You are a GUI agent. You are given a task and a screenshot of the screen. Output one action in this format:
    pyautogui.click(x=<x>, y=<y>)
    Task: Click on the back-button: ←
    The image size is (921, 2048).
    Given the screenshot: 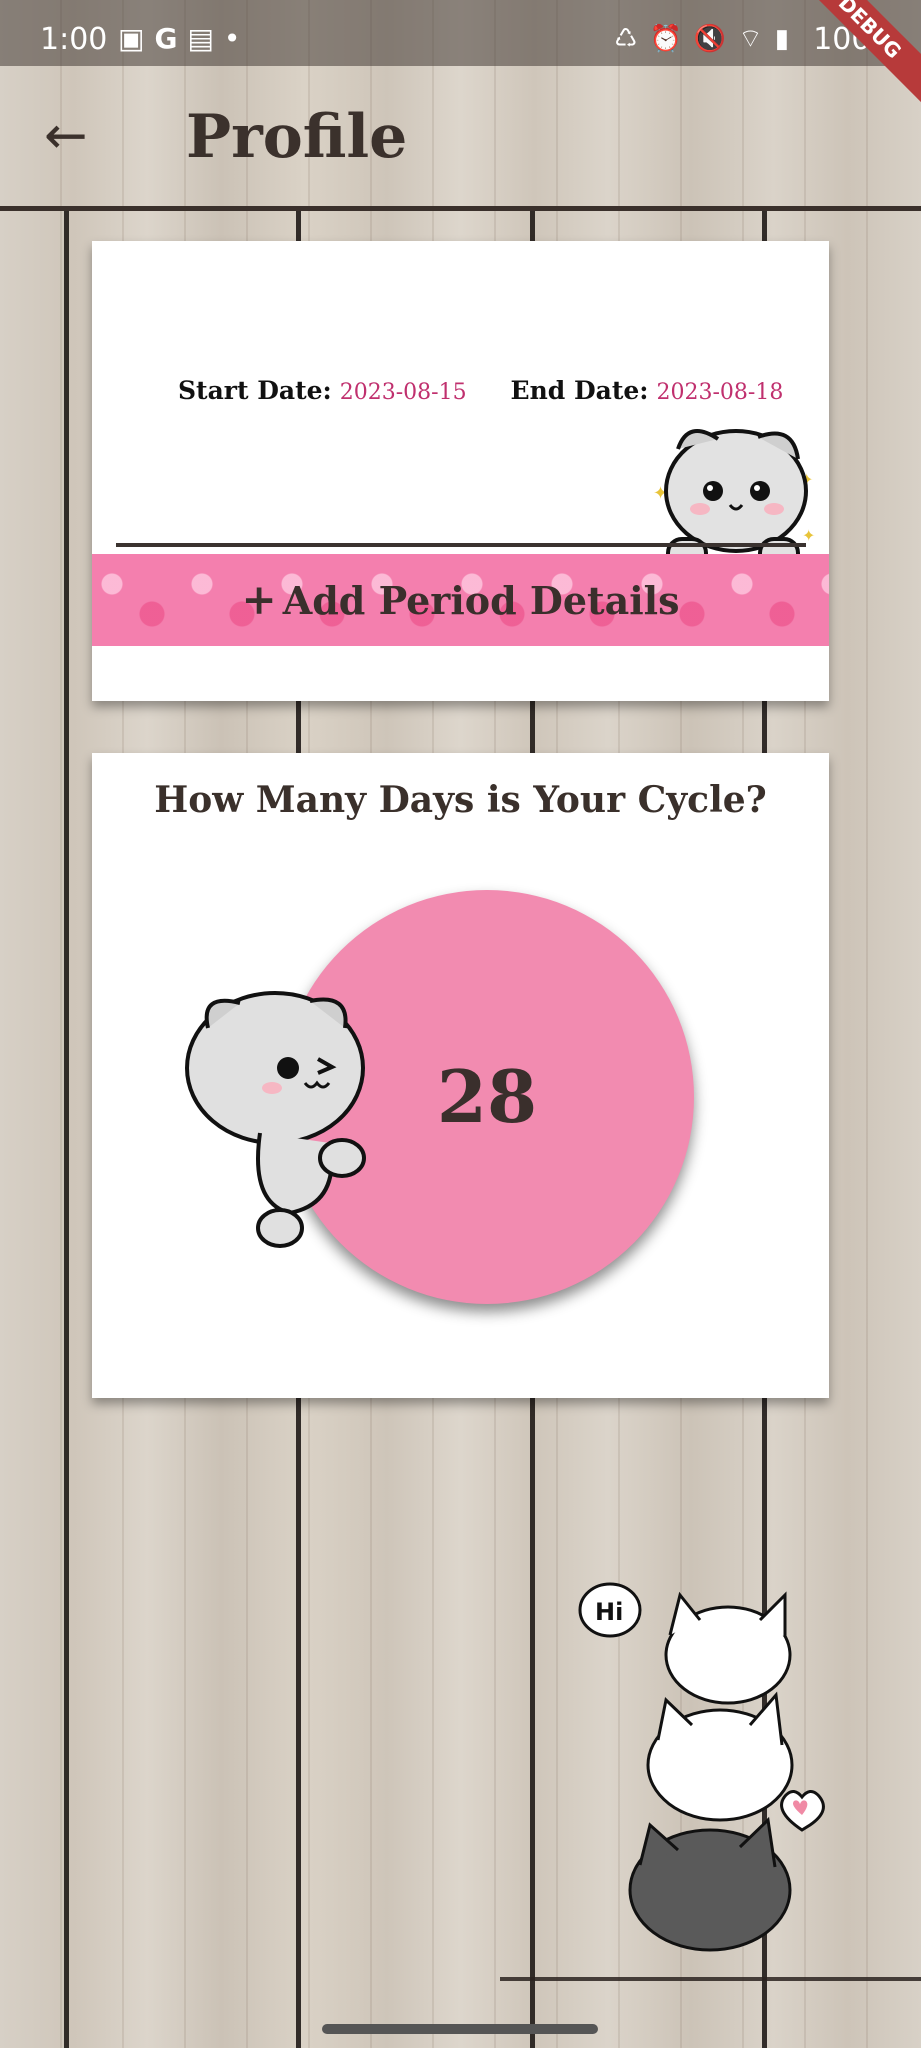 What is the action you would take?
    pyautogui.click(x=74, y=136)
    